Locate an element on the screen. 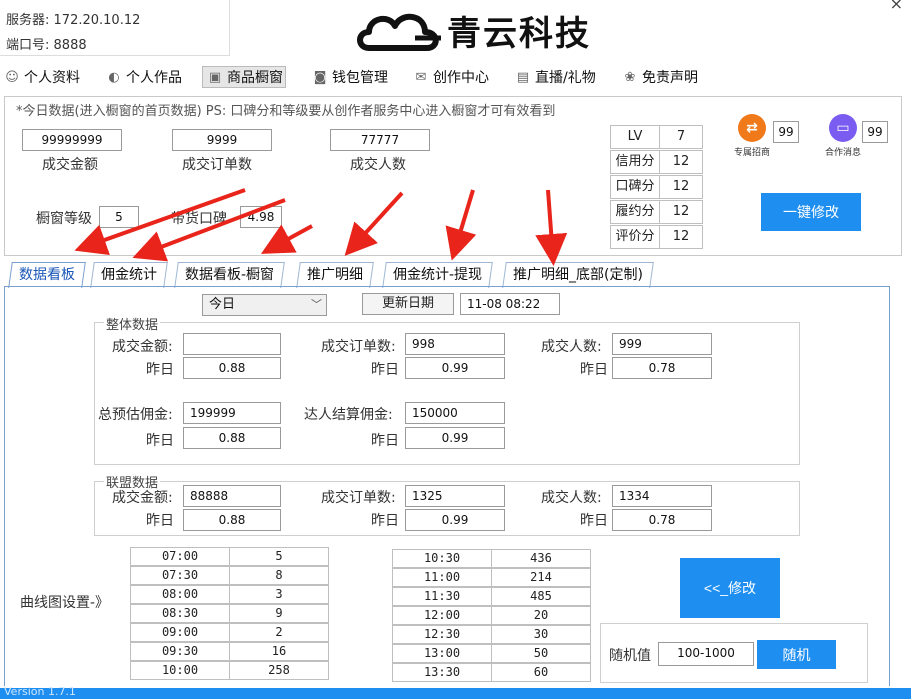 Image resolution: width=911 pixels, height=699 pixels. alliance-orders-label: 成交订单数: is located at coordinates (358, 498).